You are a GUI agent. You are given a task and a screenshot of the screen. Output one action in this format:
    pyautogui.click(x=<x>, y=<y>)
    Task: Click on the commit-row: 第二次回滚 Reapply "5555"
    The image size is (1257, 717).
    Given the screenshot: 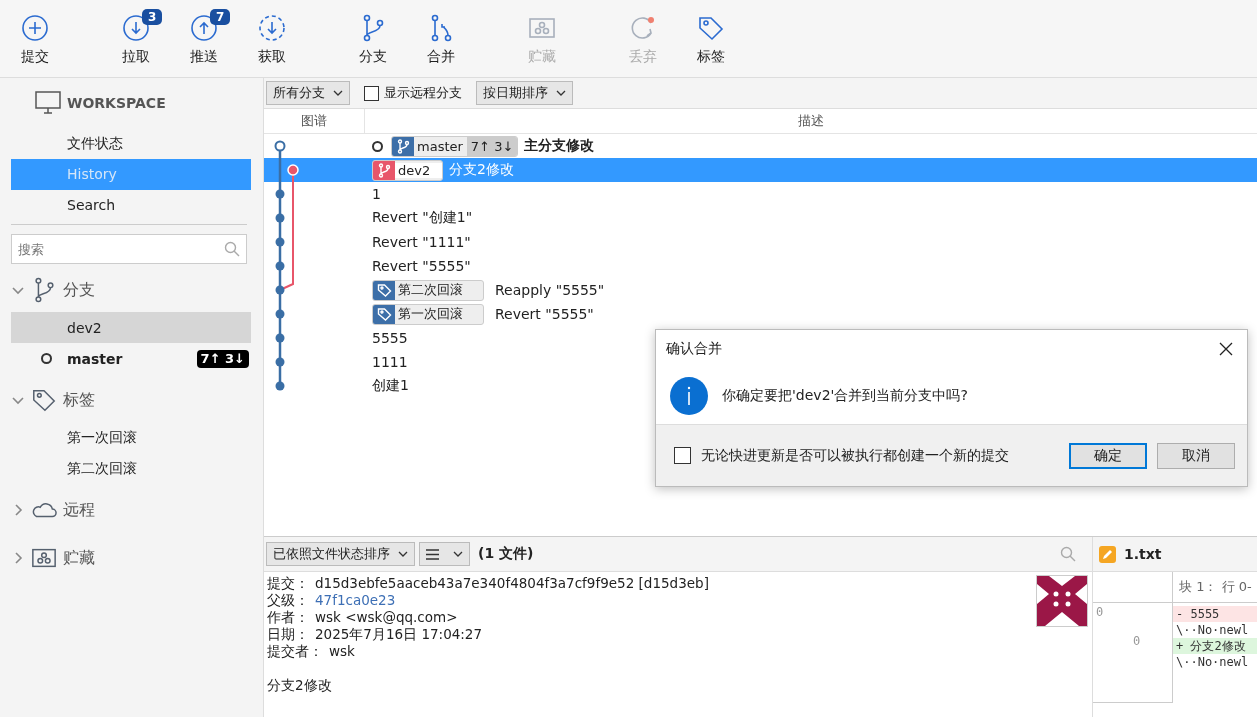 What is the action you would take?
    pyautogui.click(x=760, y=290)
    